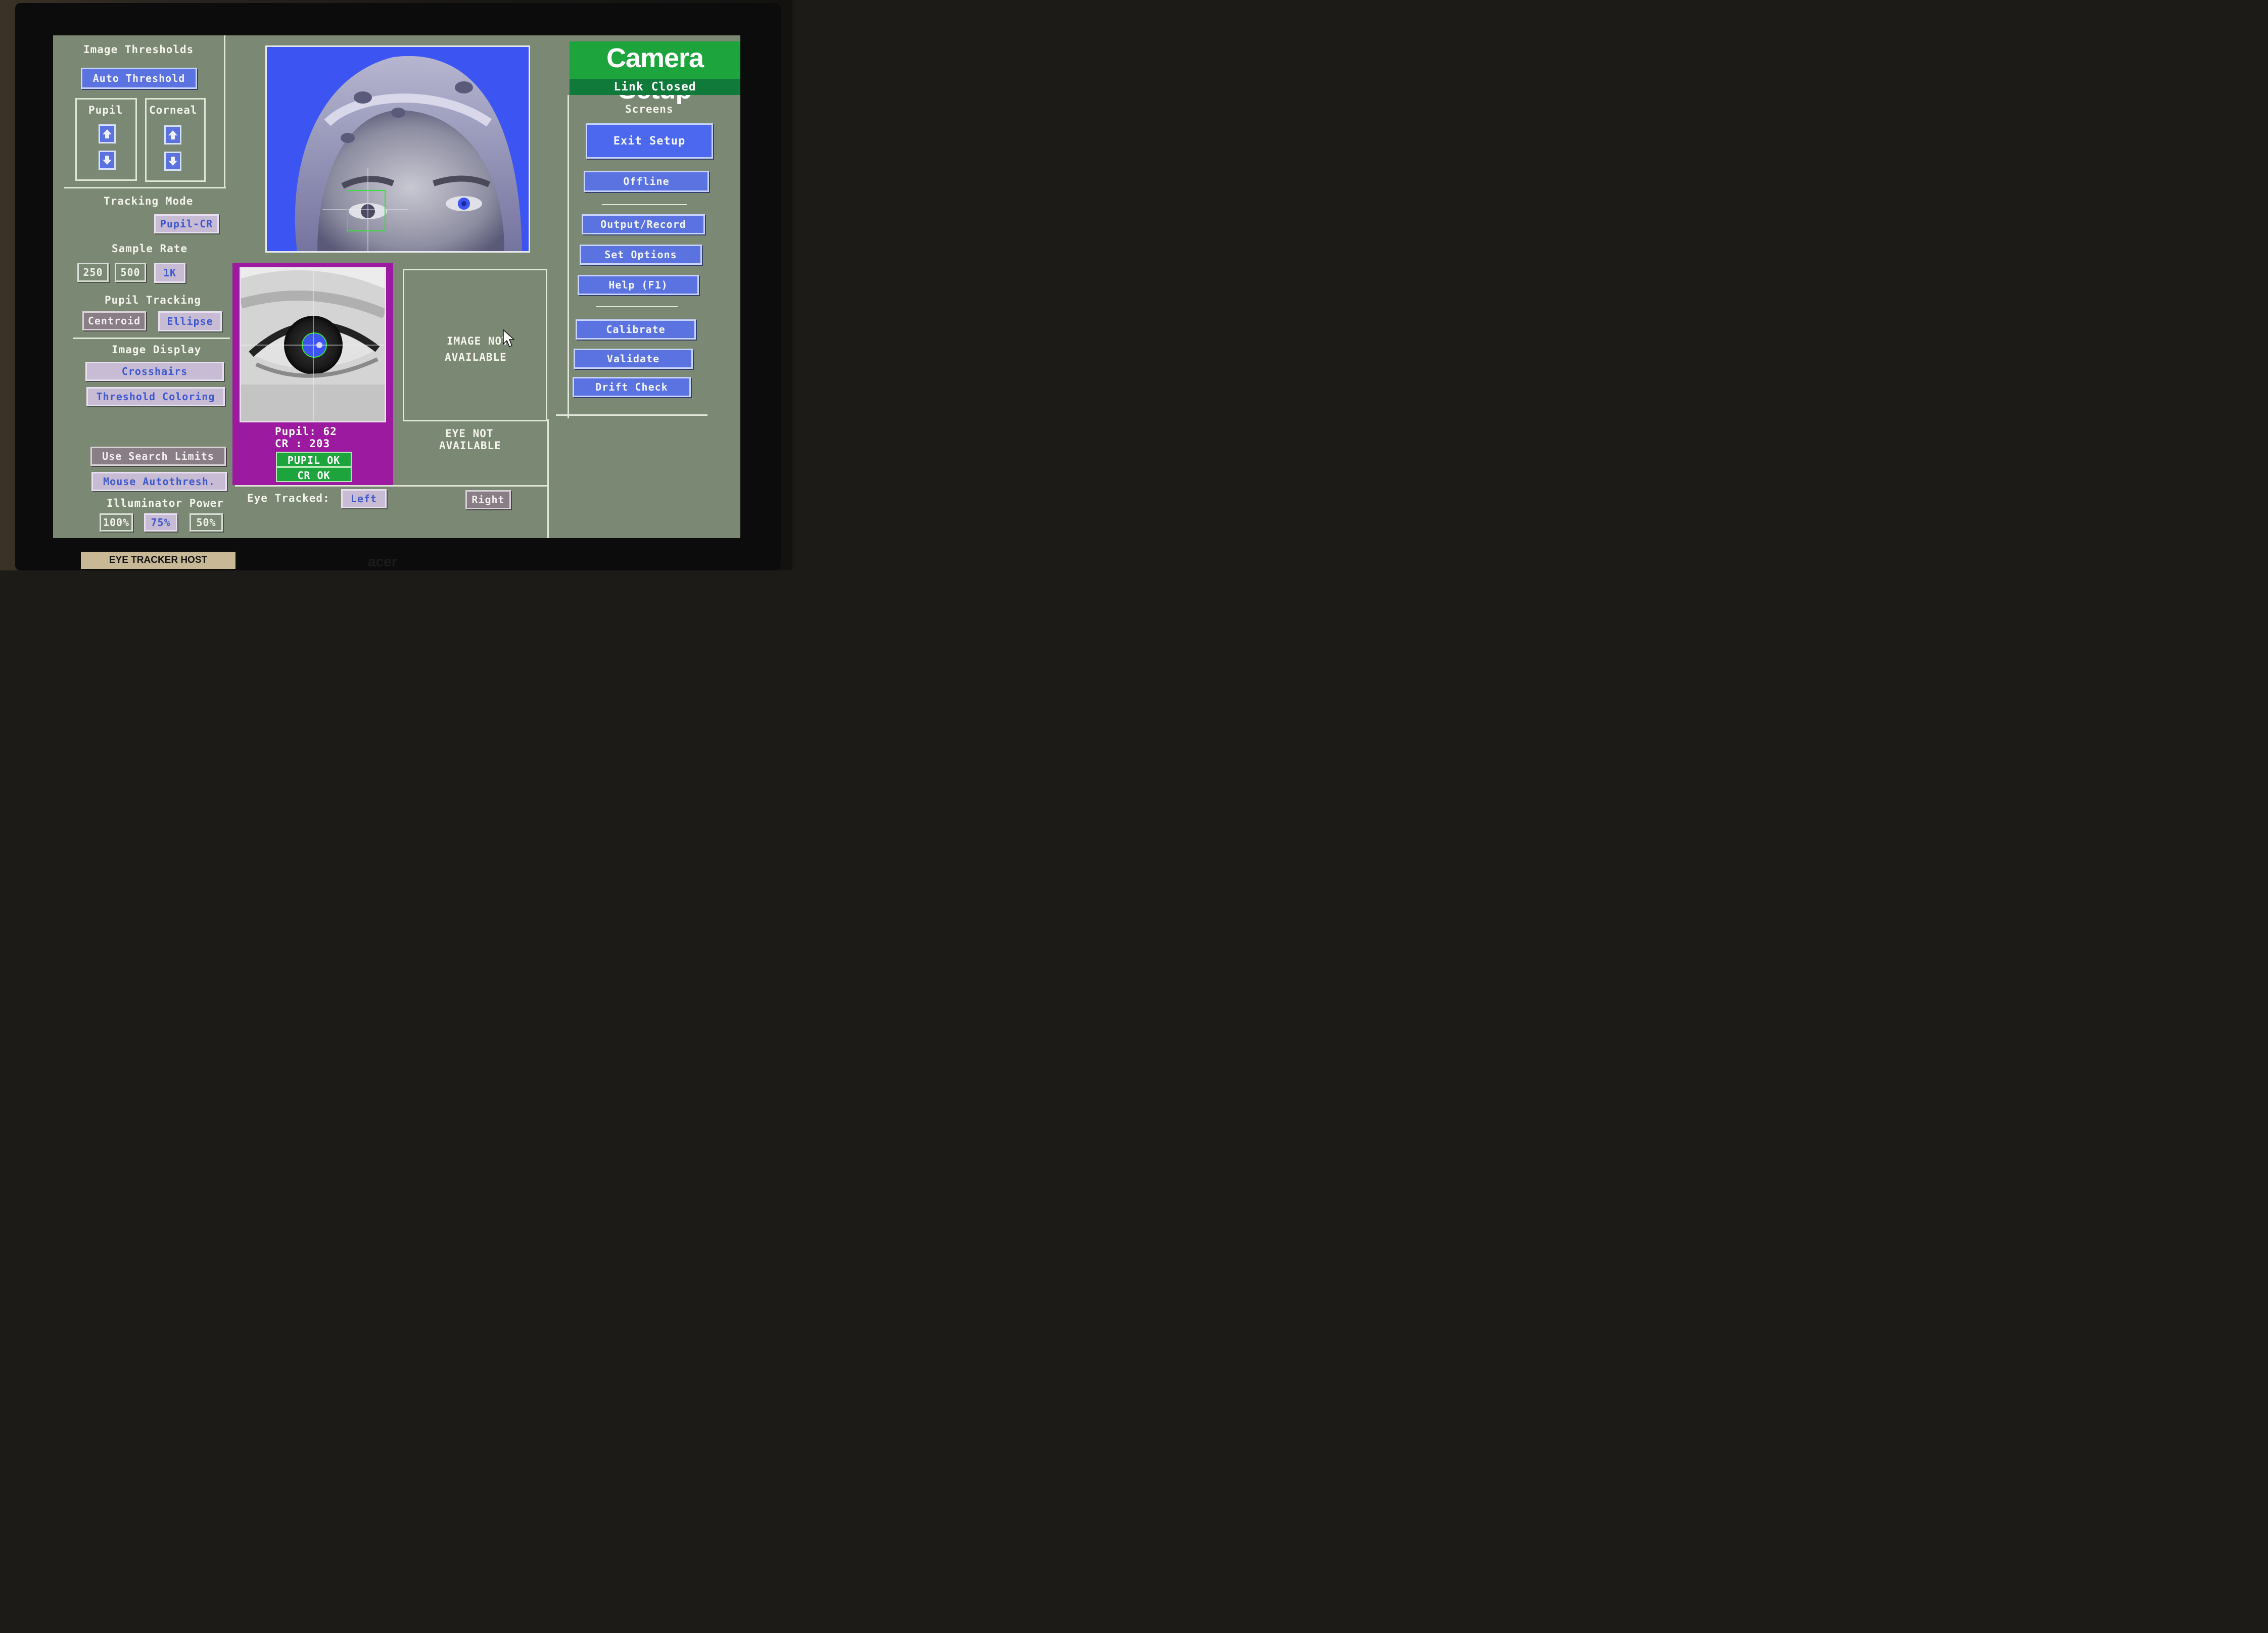 This screenshot has height=1633, width=2268. What do you see at coordinates (160, 522) in the screenshot?
I see `illuminator-75-button: 75%` at bounding box center [160, 522].